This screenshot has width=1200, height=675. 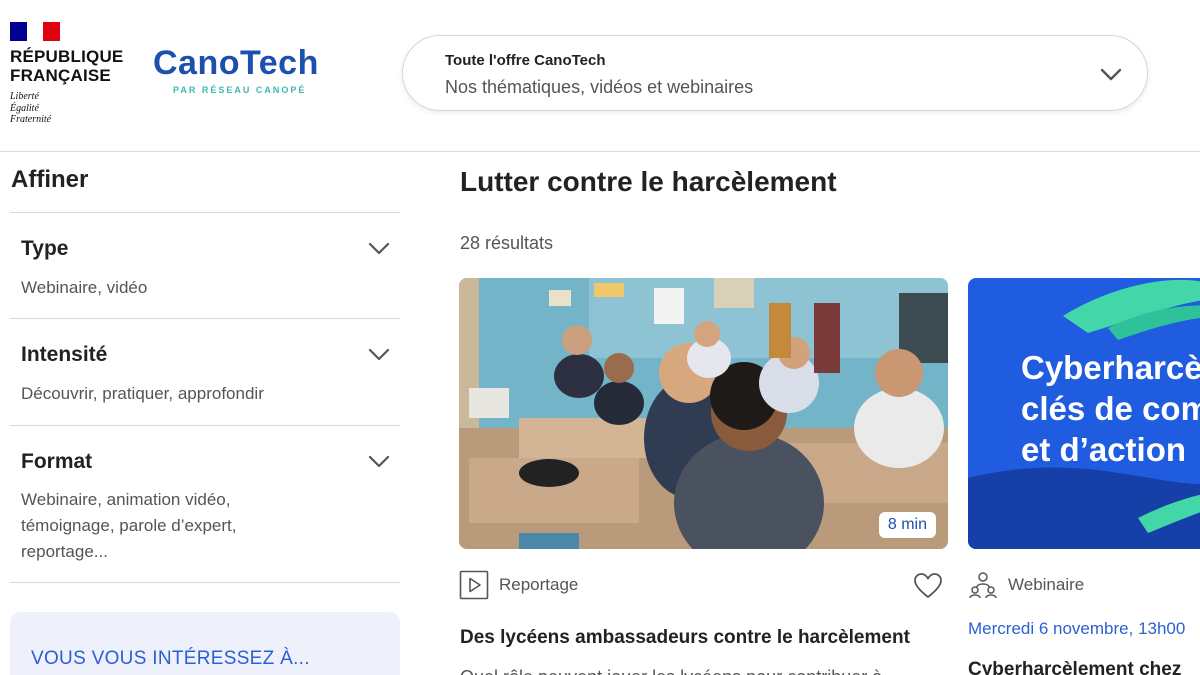 I want to click on filter-value: Découvrir, pratiquer, approfondir, so click(x=142, y=393).